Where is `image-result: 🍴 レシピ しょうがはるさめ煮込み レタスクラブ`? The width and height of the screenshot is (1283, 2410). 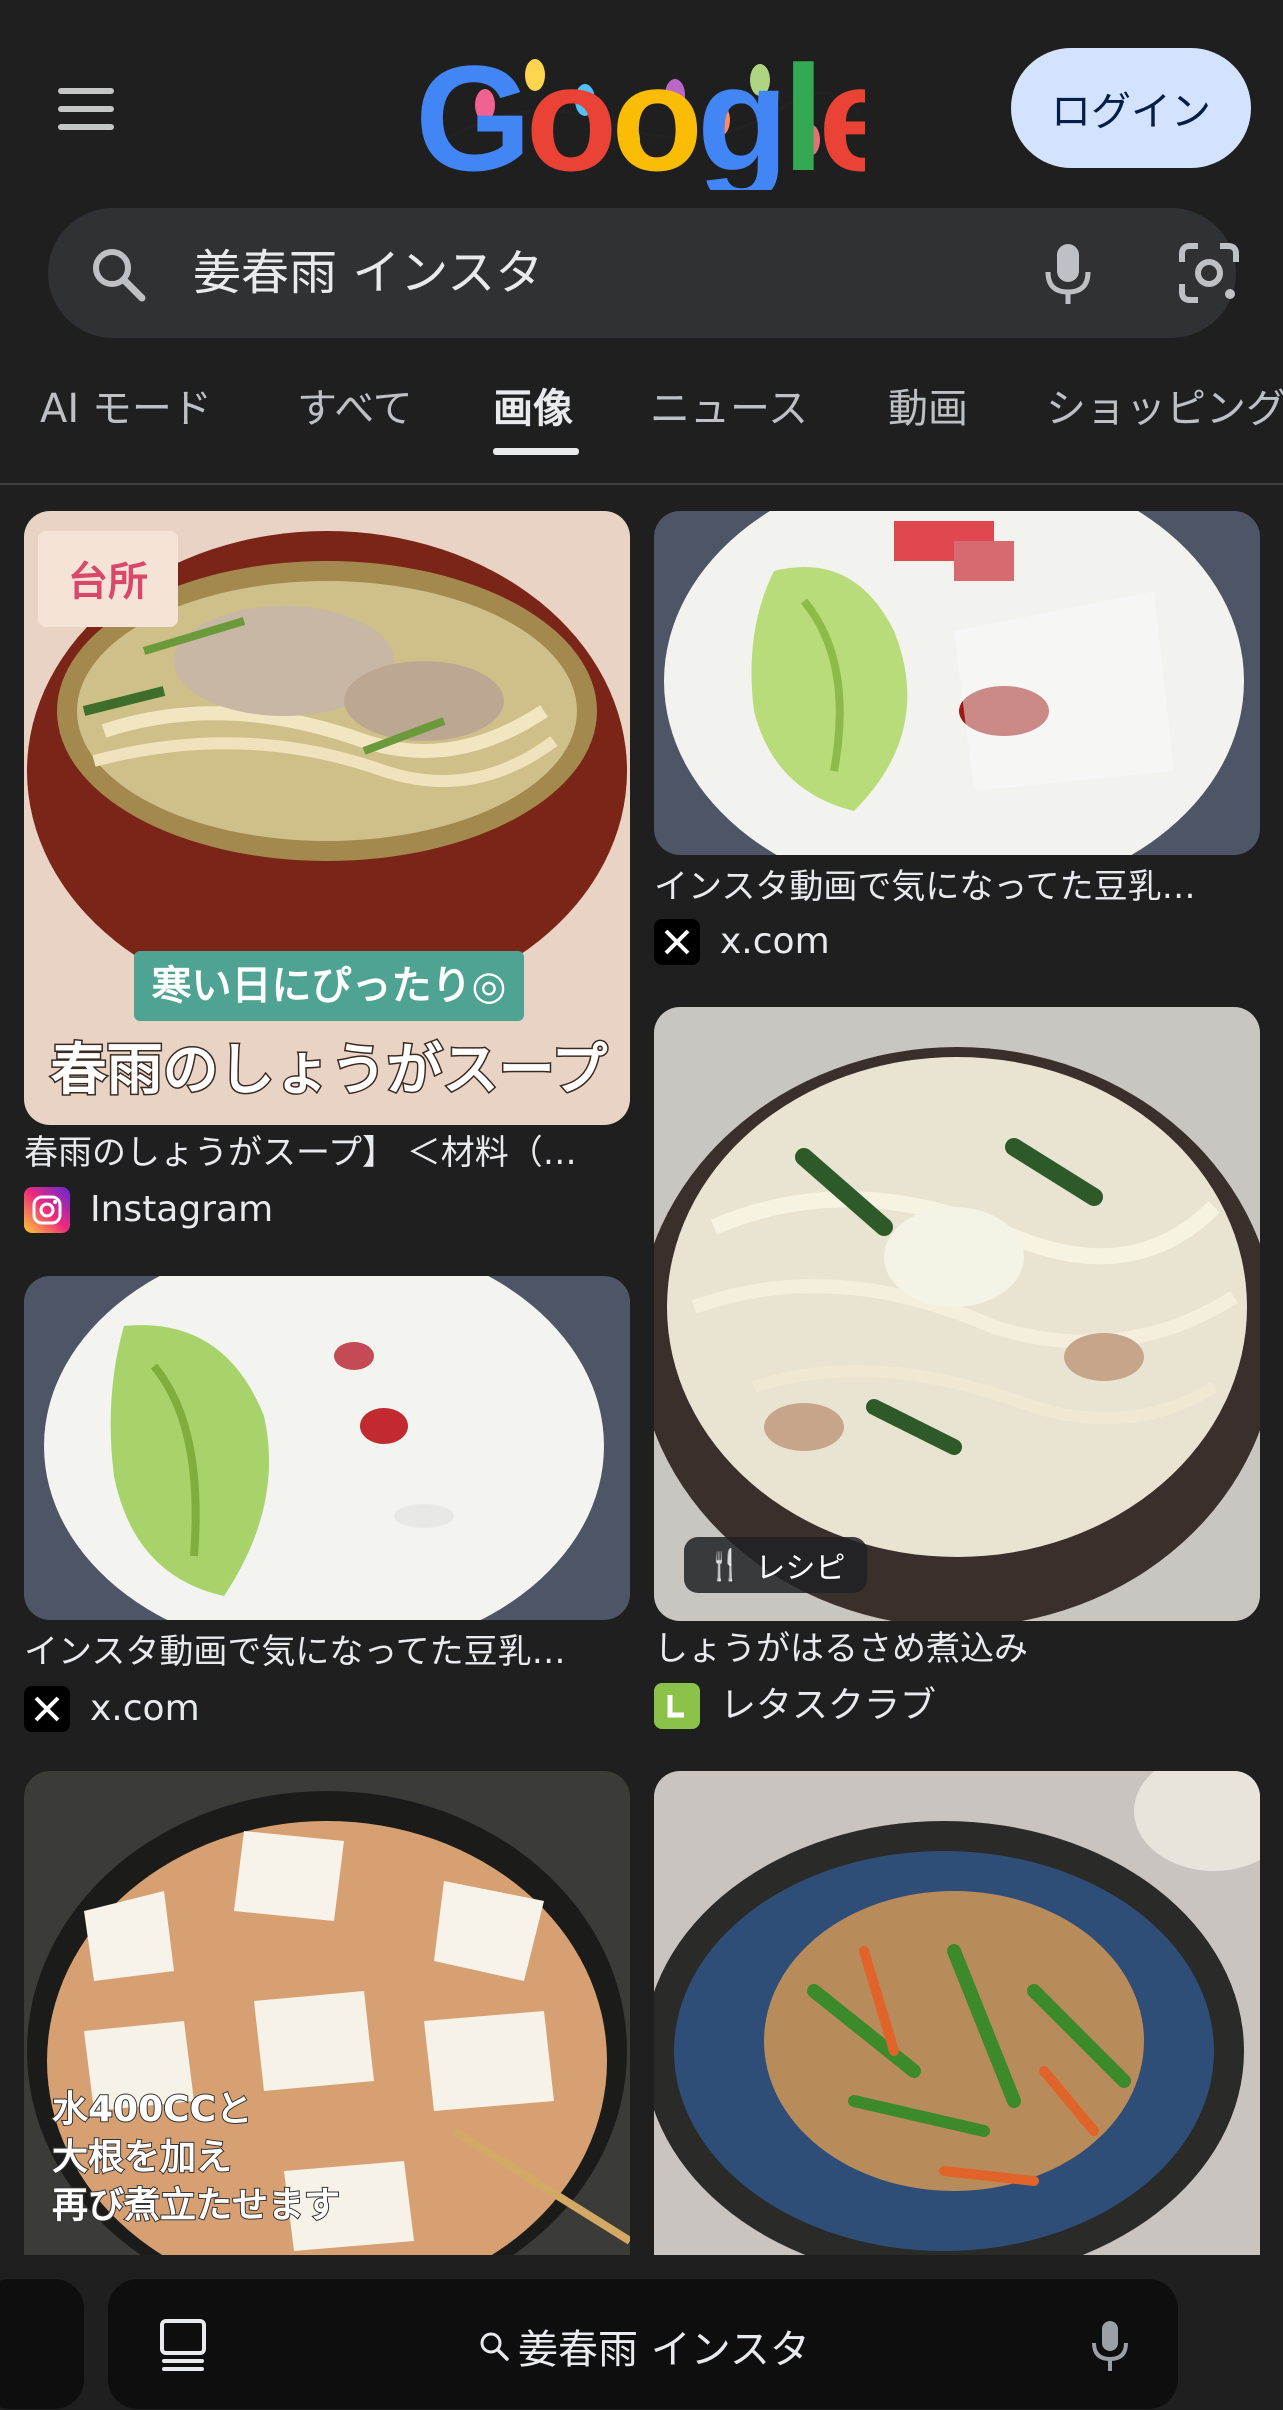 image-result: 🍴 レシピ しょうがはるさめ煮込み レタスクラブ is located at coordinates (957, 1372).